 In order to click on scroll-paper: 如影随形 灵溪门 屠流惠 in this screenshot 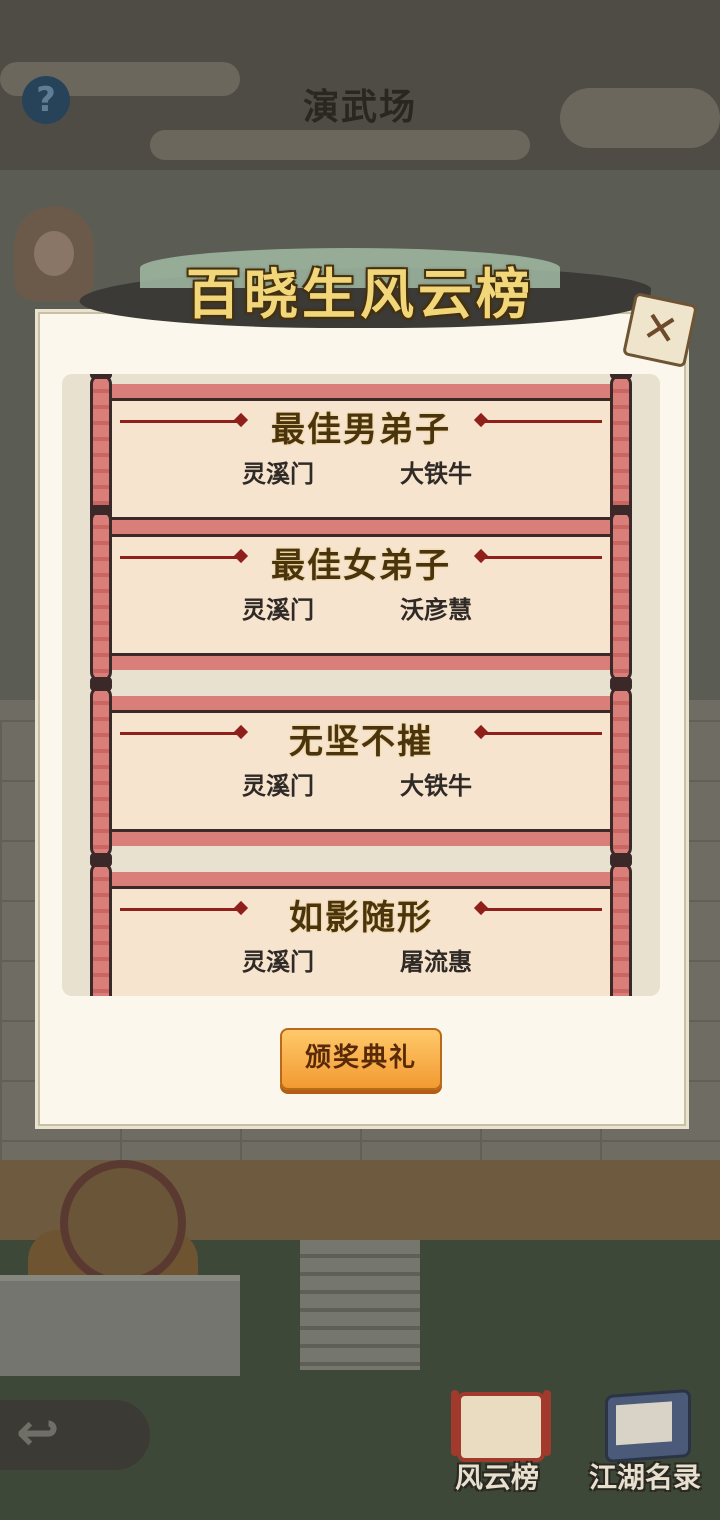, I will do `click(361, 934)`.